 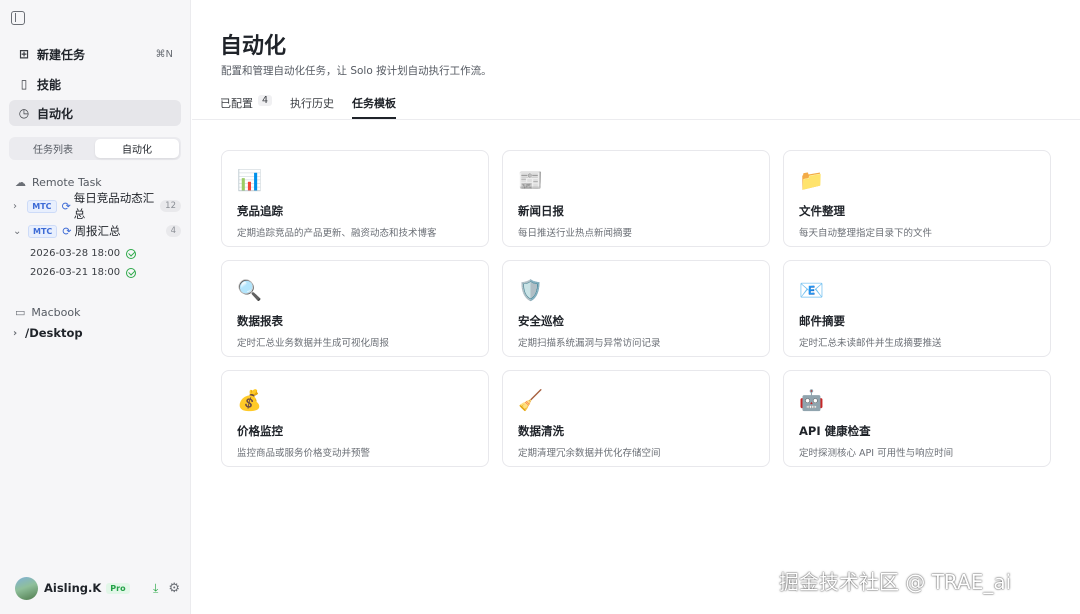 I want to click on card-title: API 健康检查, so click(x=835, y=431).